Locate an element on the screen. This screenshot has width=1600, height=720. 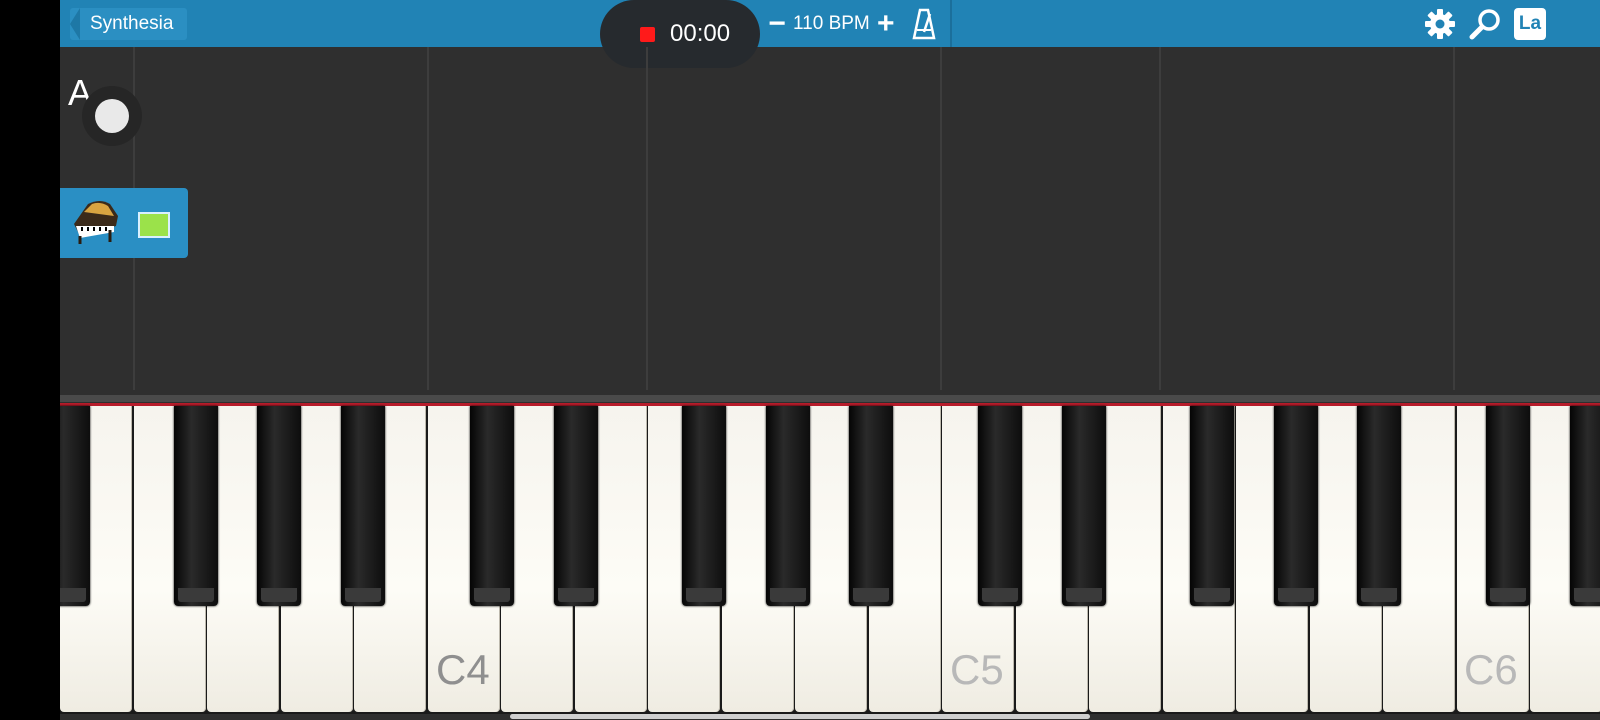
instrument-track is located at coordinates (124, 223).